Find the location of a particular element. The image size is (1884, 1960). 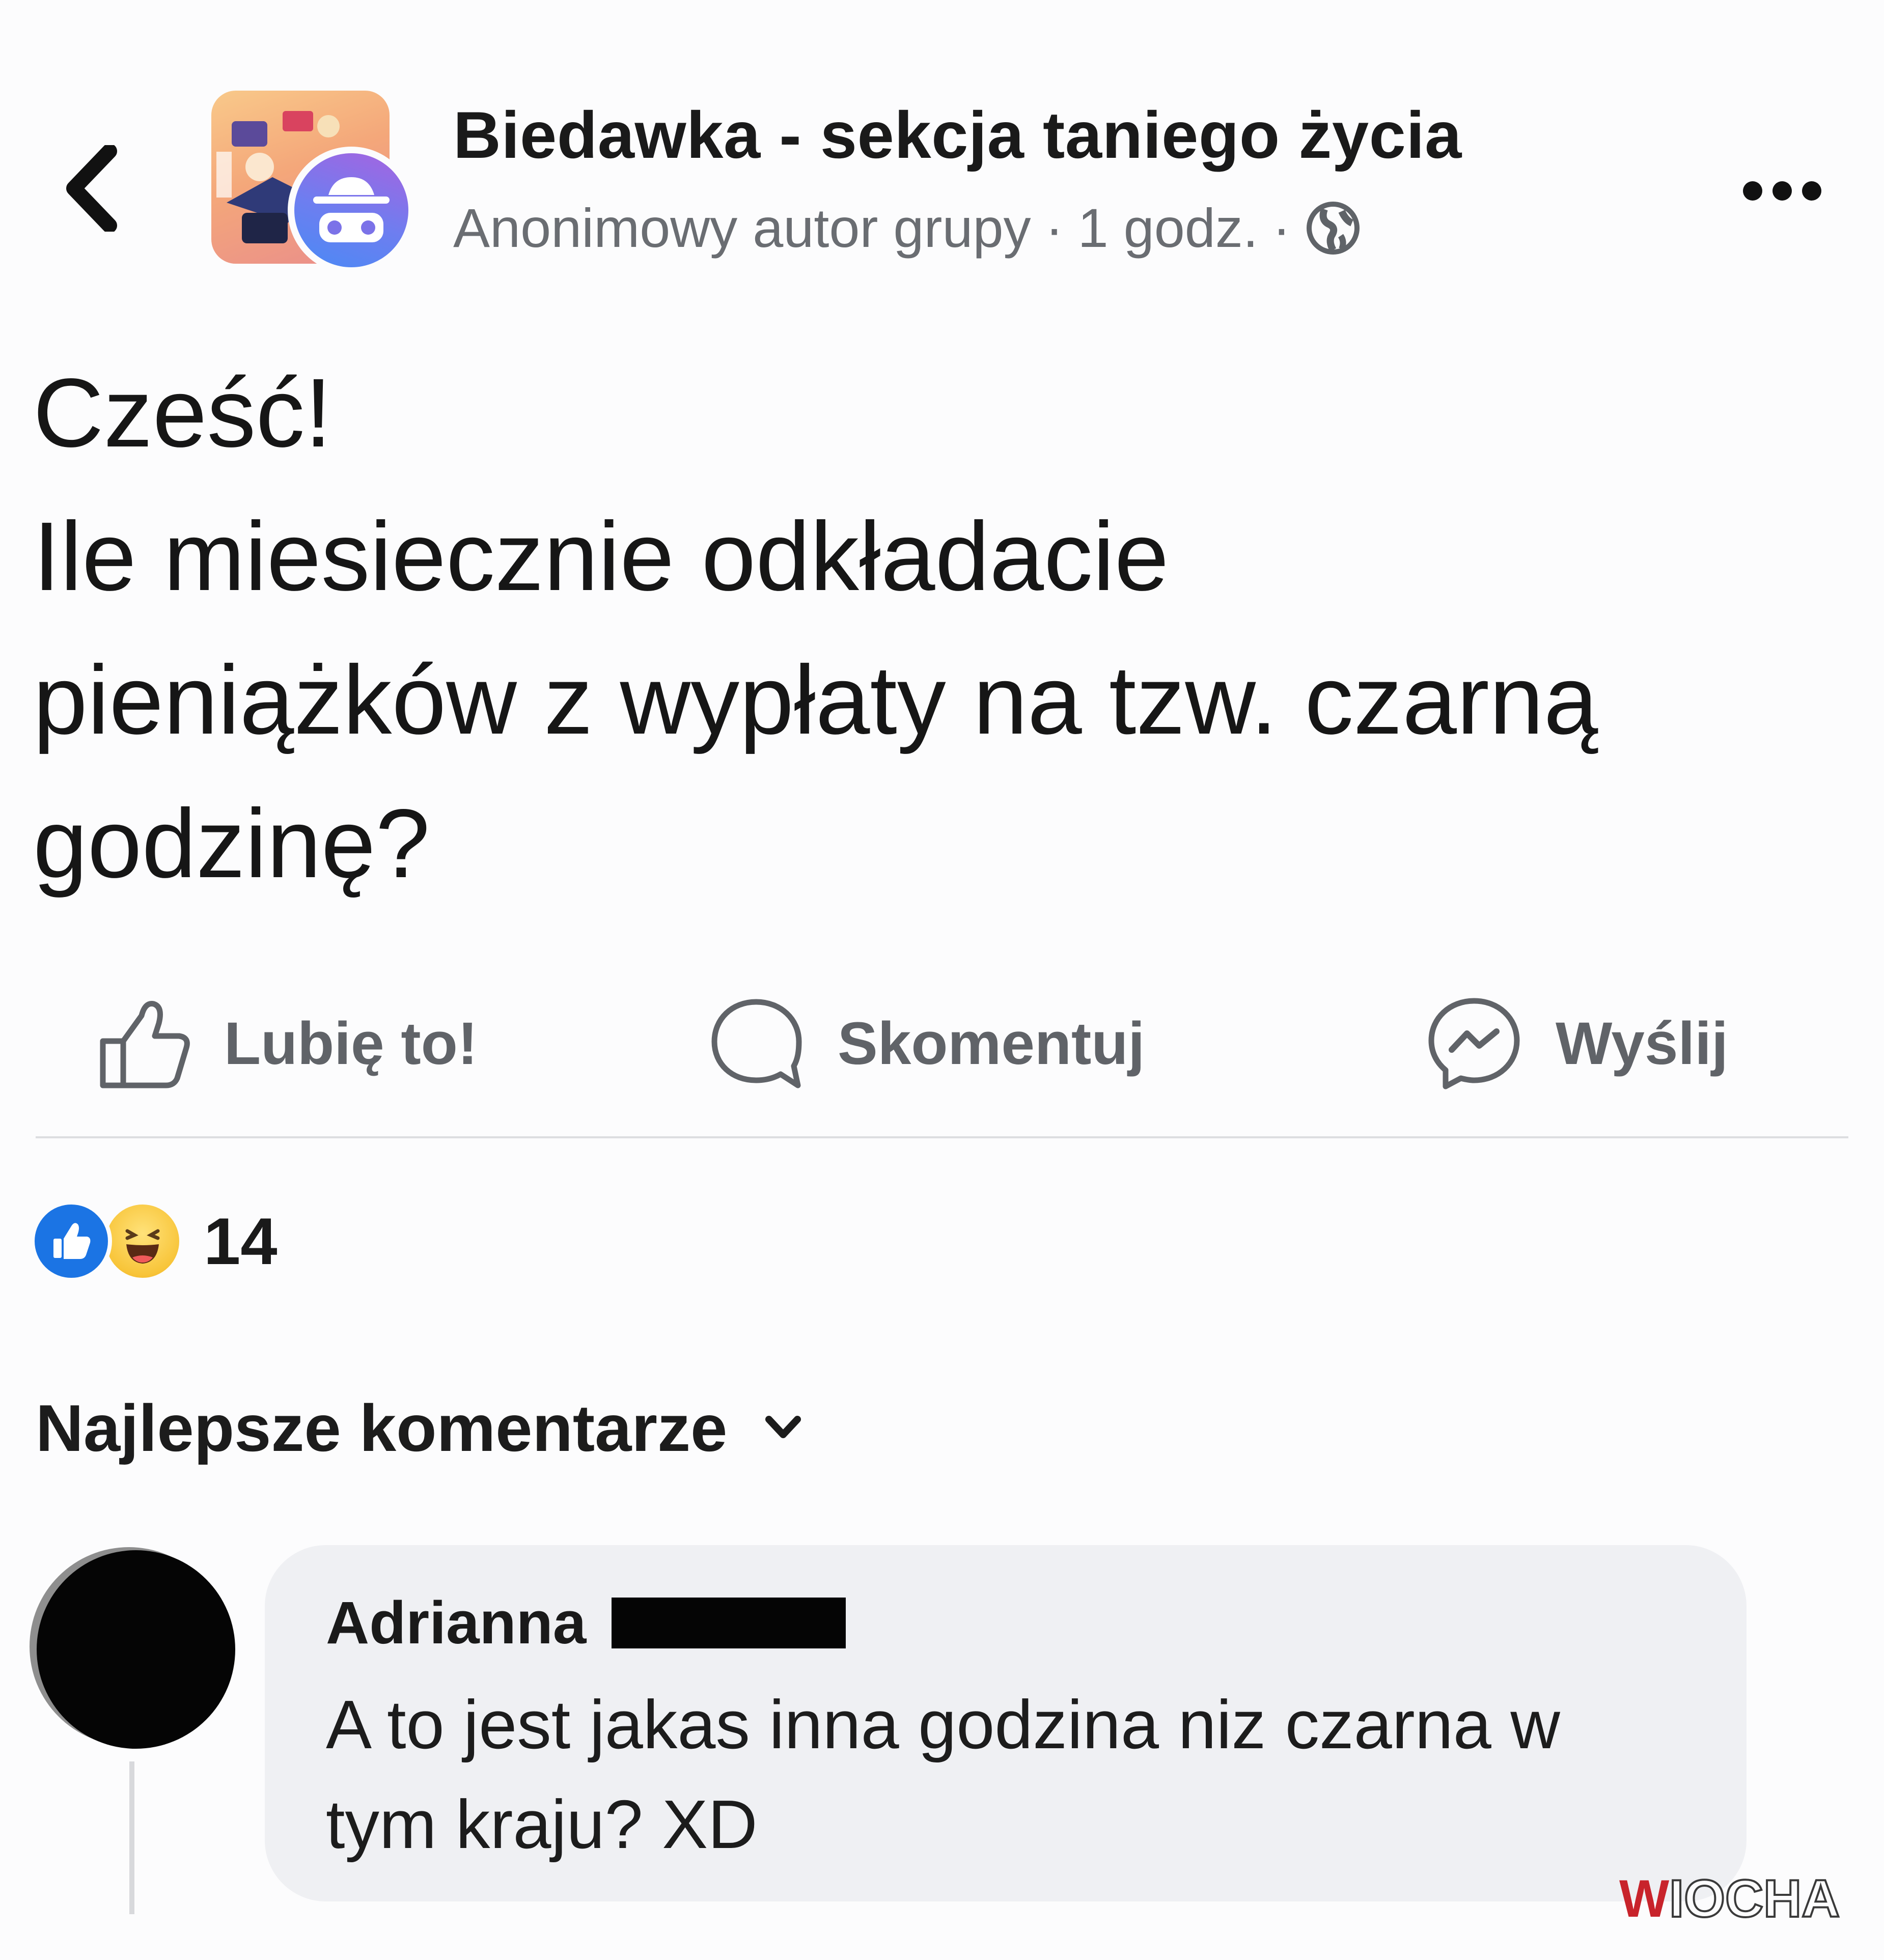

send-label: Wyślij is located at coordinates (1642, 1043).